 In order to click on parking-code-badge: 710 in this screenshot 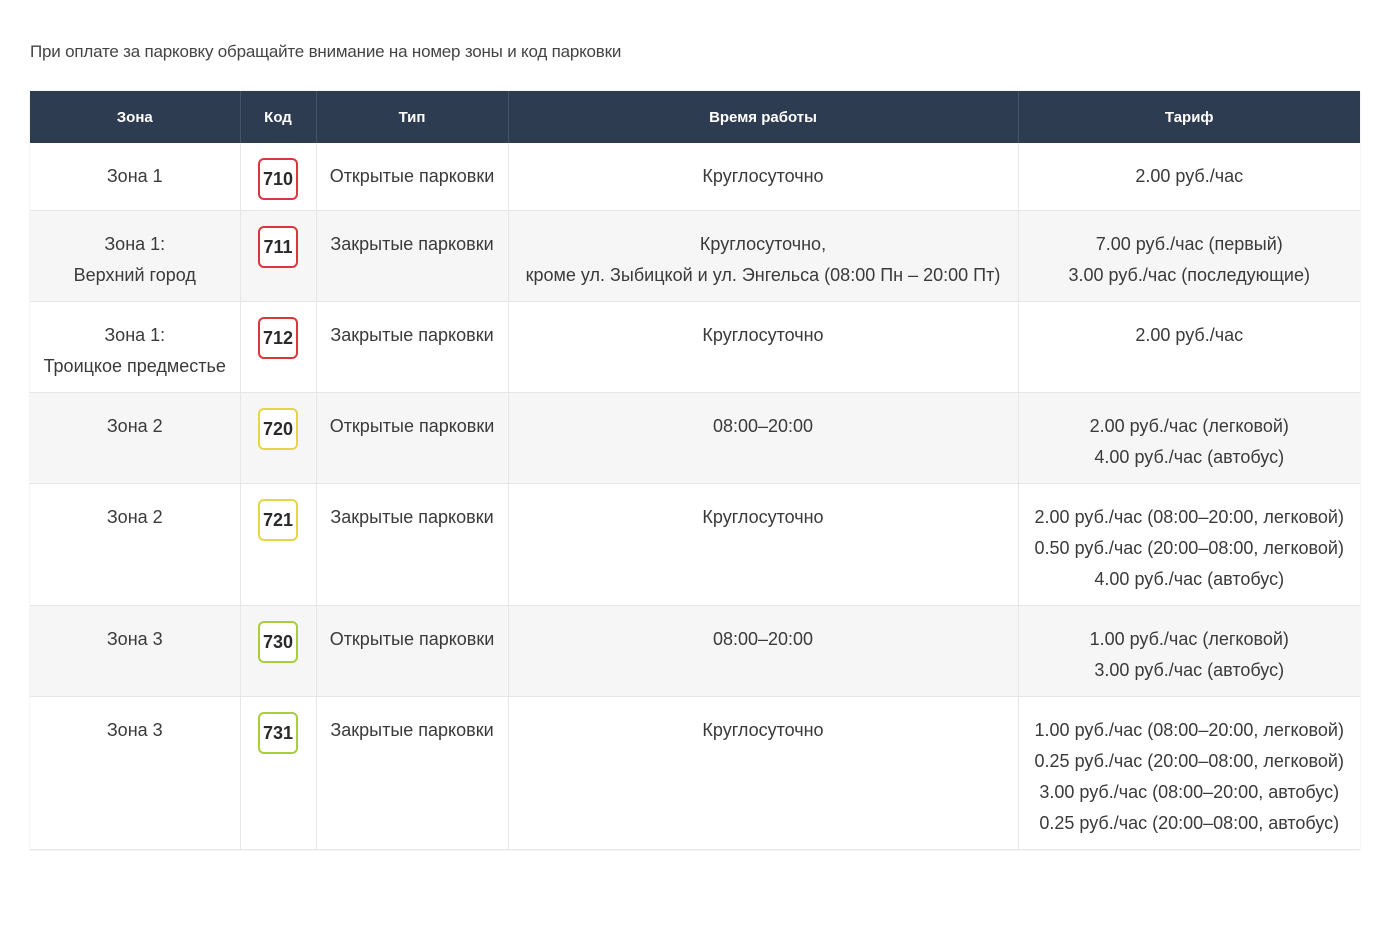, I will do `click(278, 179)`.